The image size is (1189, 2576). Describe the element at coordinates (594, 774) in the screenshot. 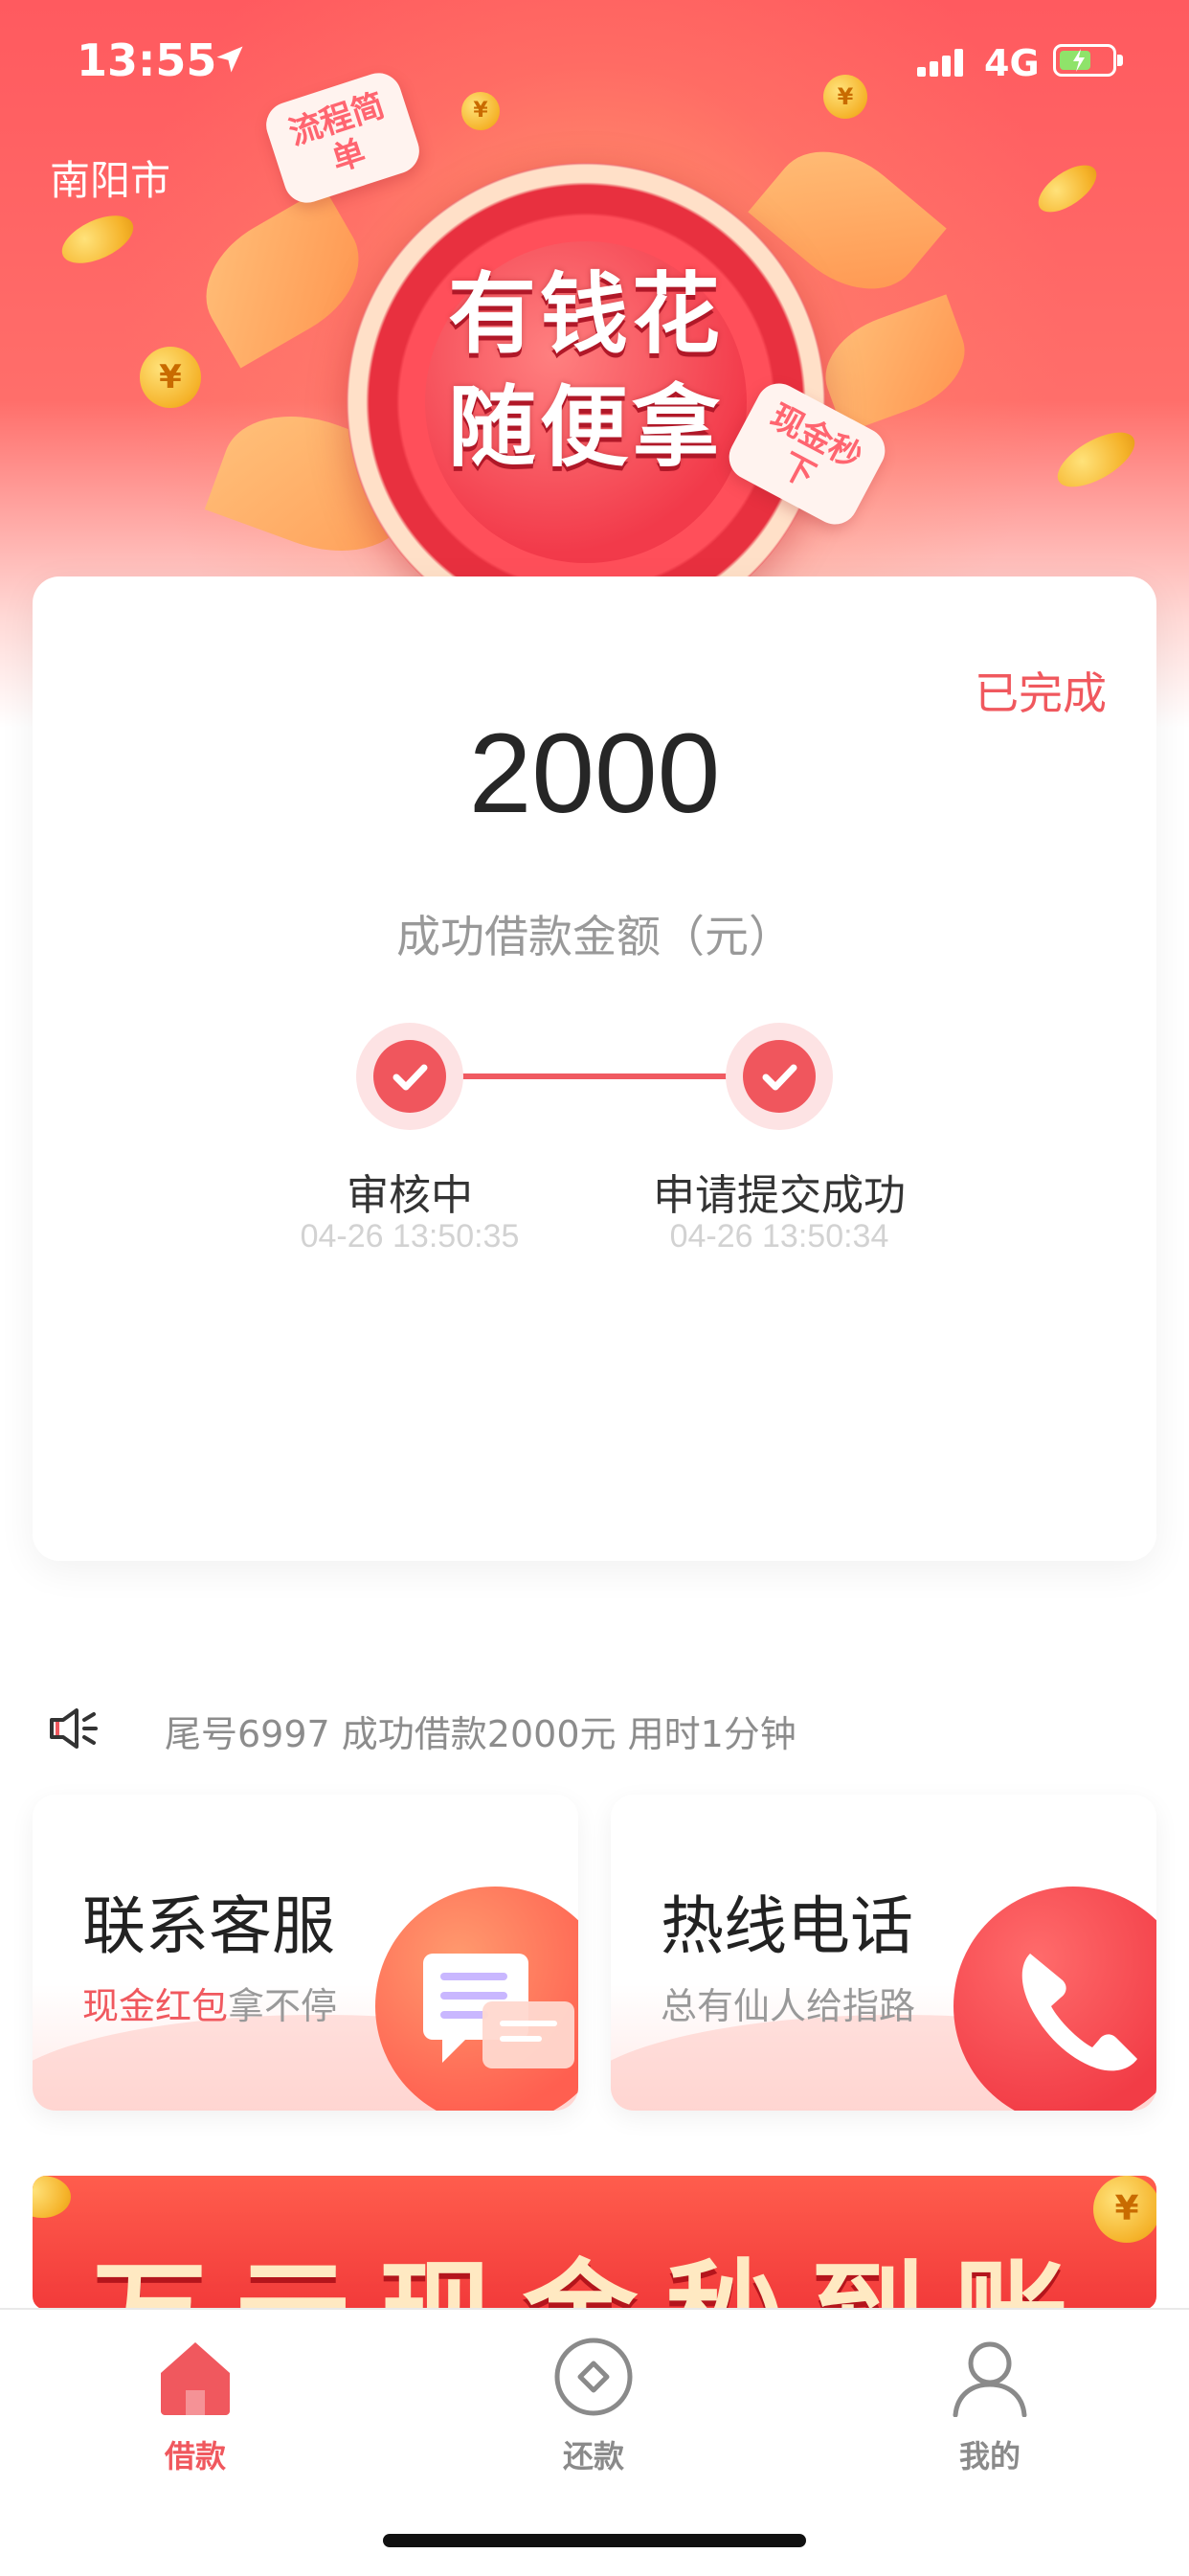

I see `loan-amount: 2000` at that location.